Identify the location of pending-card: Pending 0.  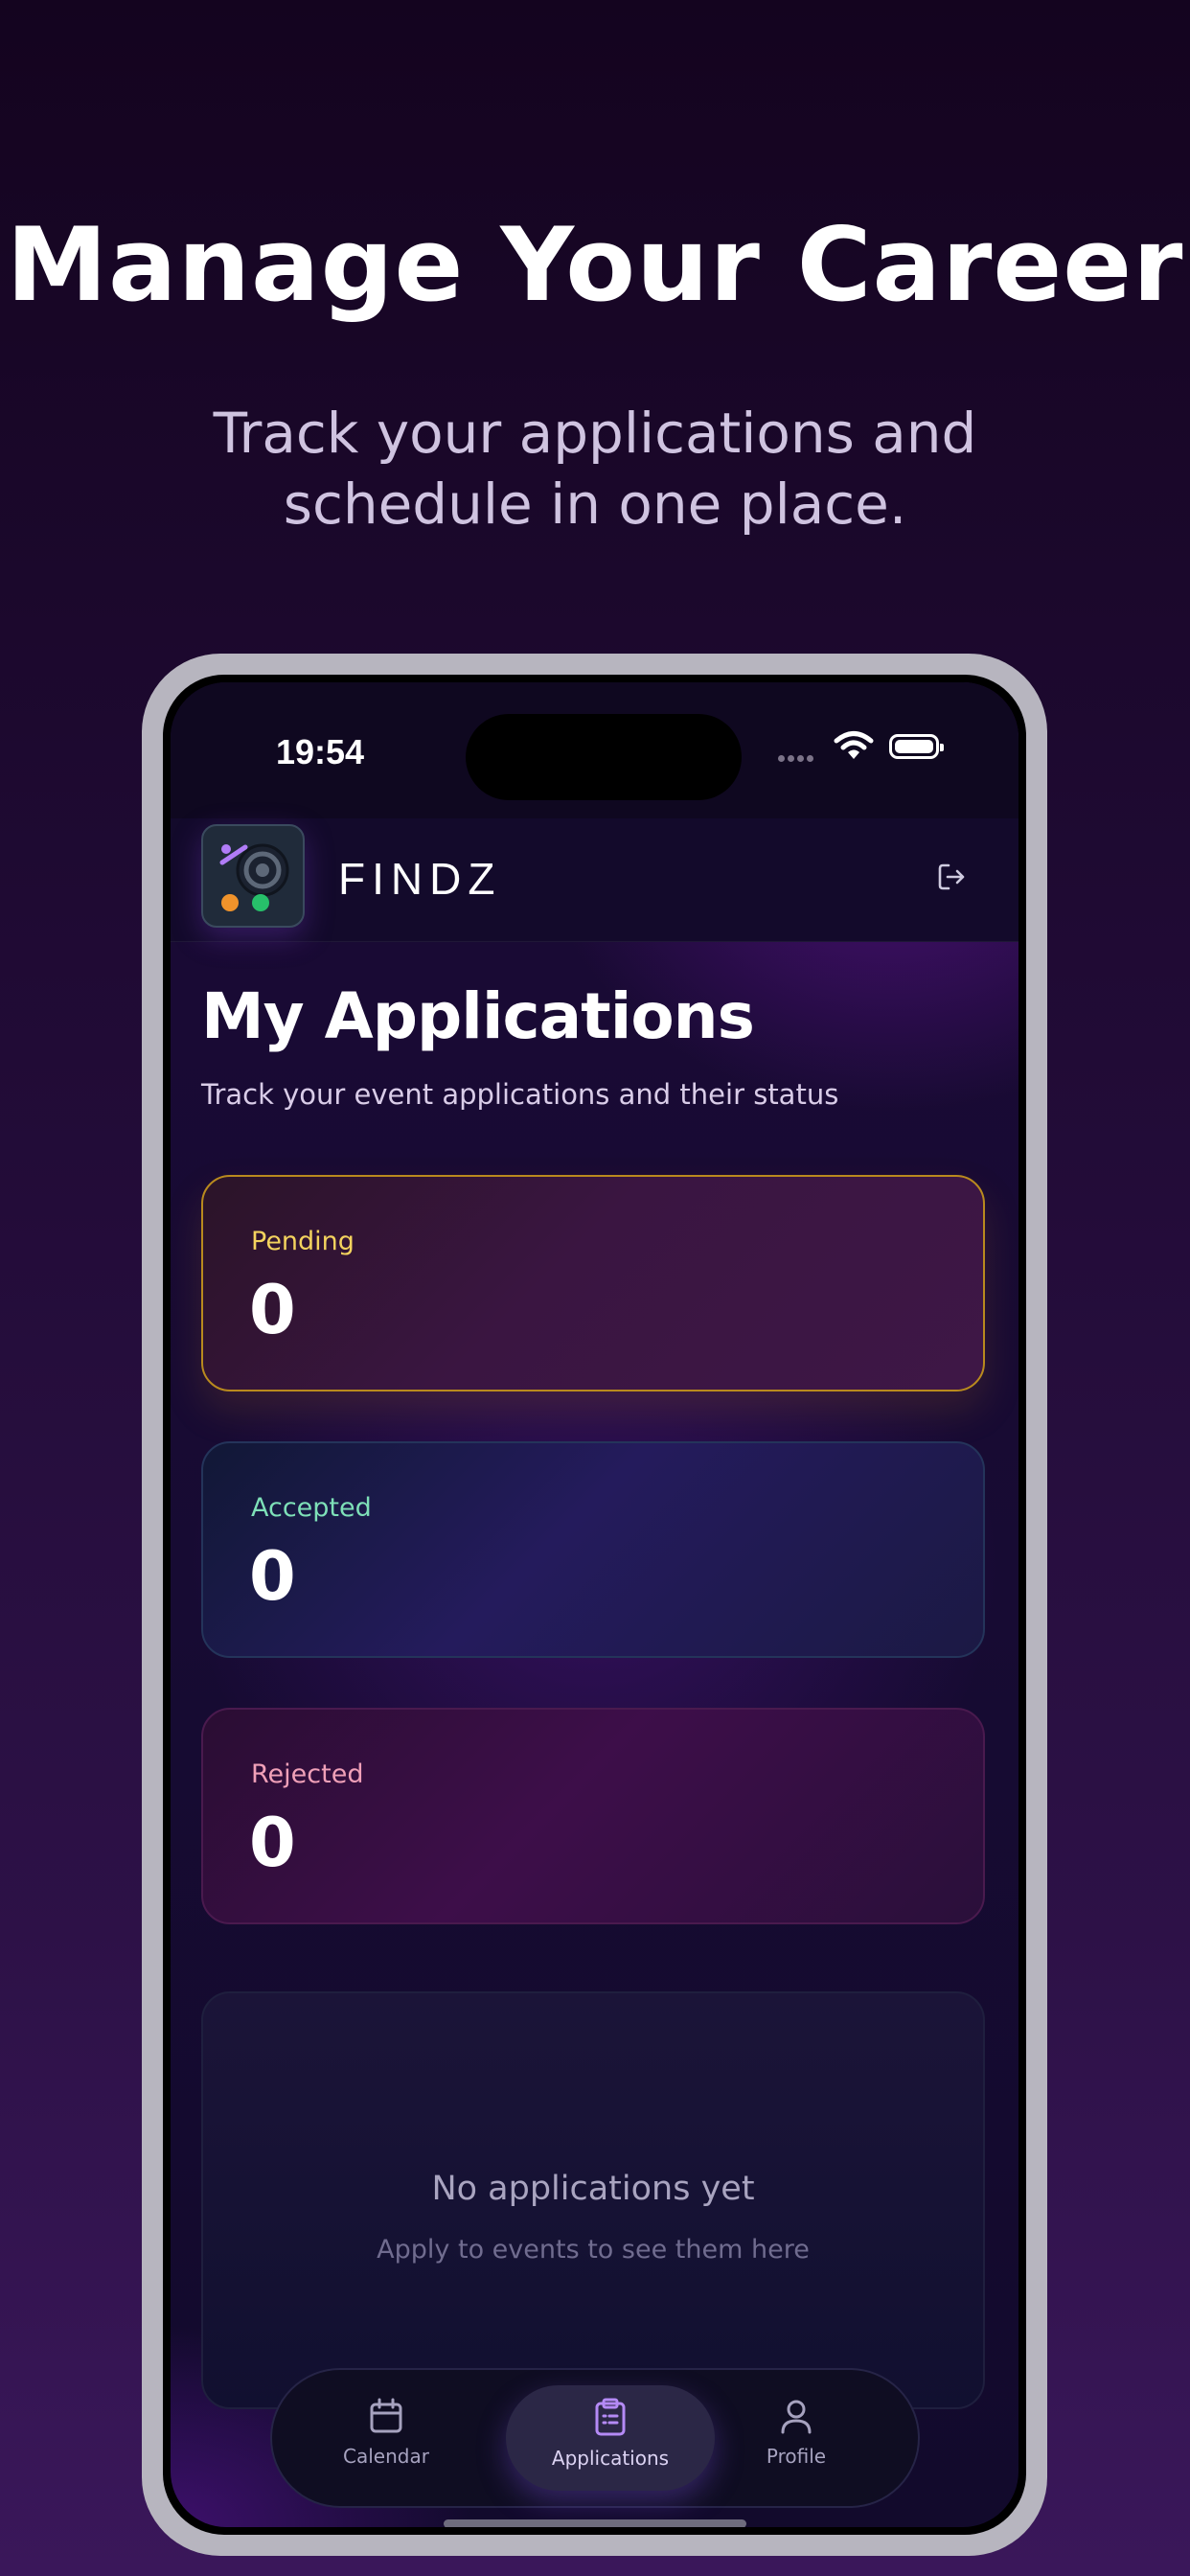
(593, 1283).